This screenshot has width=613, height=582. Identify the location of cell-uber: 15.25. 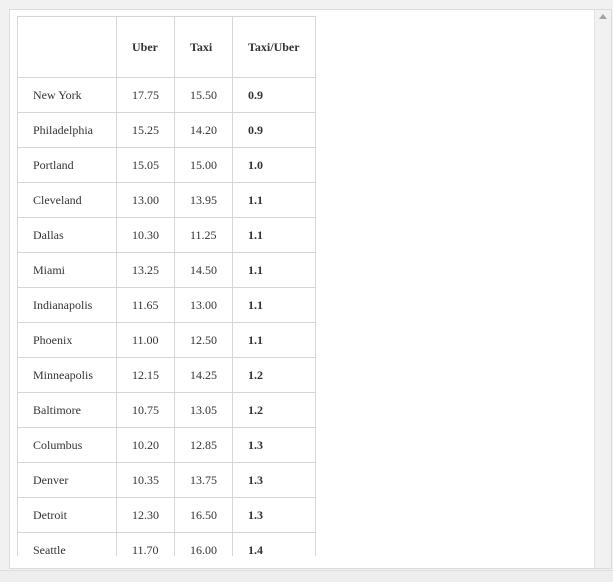
(145, 130).